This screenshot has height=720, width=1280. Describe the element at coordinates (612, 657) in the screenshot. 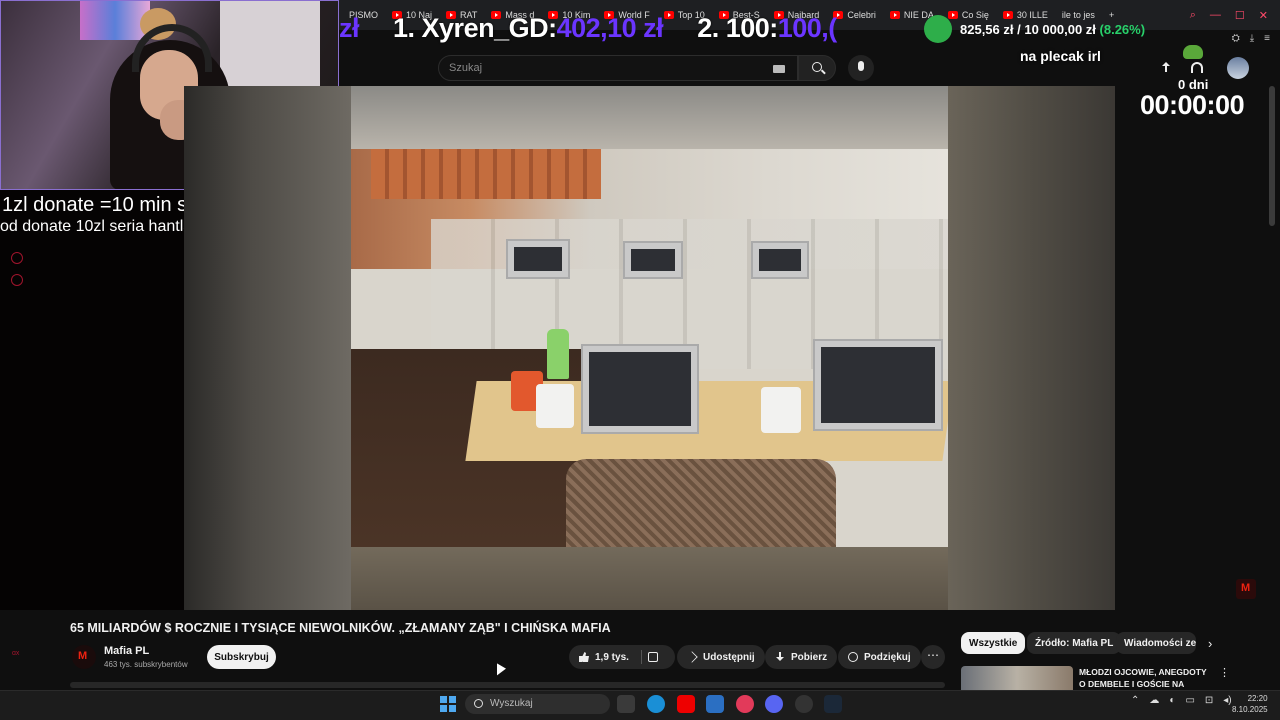

I see `like-count: 1,9 tys.` at that location.